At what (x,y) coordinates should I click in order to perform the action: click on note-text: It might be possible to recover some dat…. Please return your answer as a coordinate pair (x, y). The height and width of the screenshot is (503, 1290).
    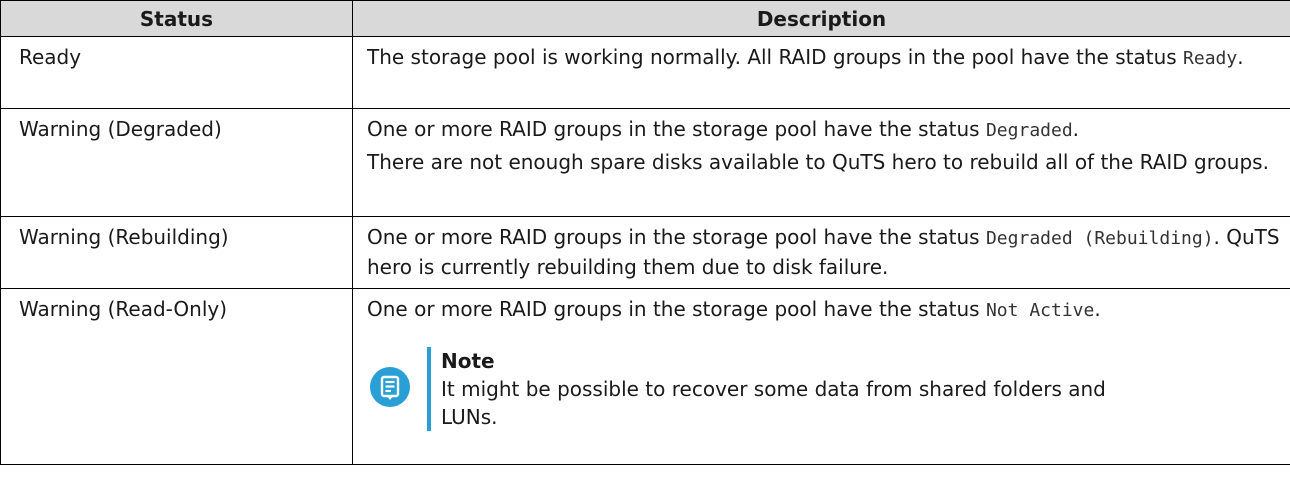
    Looking at the image, I should click on (773, 403).